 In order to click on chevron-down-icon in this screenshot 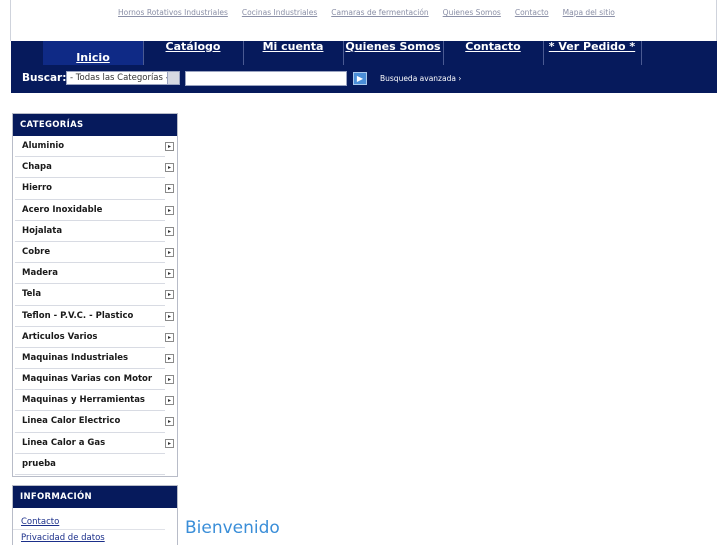, I will do `click(173, 78)`.